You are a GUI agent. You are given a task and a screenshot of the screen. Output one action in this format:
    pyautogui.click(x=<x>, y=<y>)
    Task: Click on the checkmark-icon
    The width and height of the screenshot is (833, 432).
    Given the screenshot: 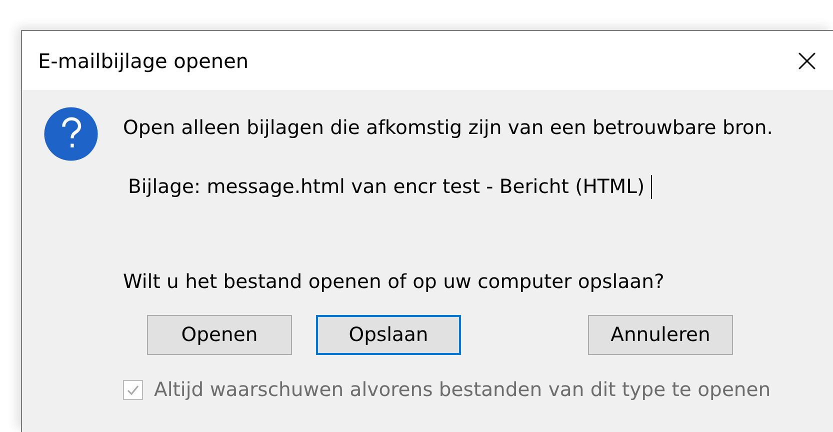 What is the action you would take?
    pyautogui.click(x=133, y=390)
    